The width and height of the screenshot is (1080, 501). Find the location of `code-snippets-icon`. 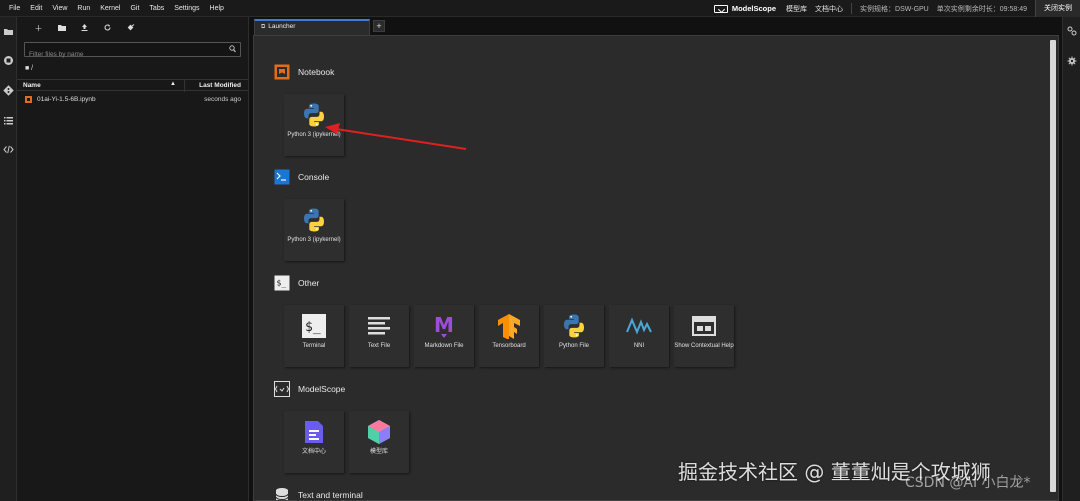

code-snippets-icon is located at coordinates (8, 149).